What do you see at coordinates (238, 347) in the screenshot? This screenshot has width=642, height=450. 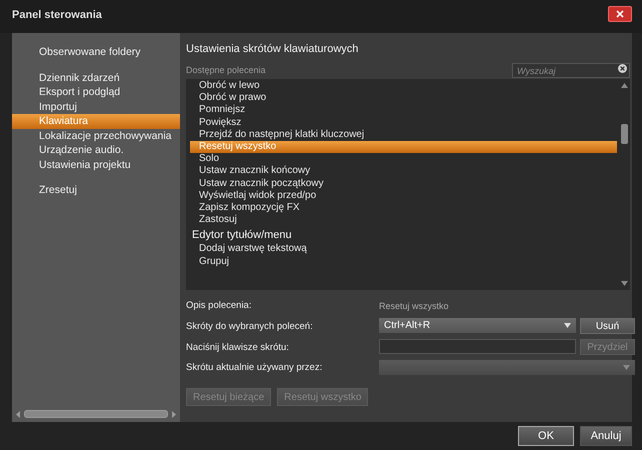 I see `field-label: Naciśnij klawisze skrótu:` at bounding box center [238, 347].